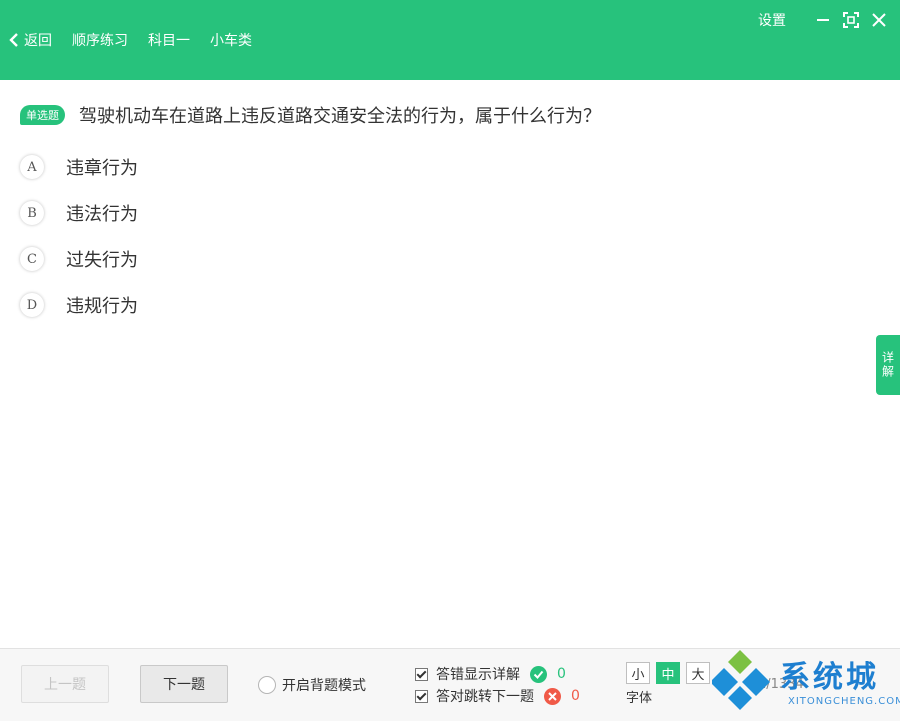  I want to click on question-type-badge: 单选题, so click(42, 115).